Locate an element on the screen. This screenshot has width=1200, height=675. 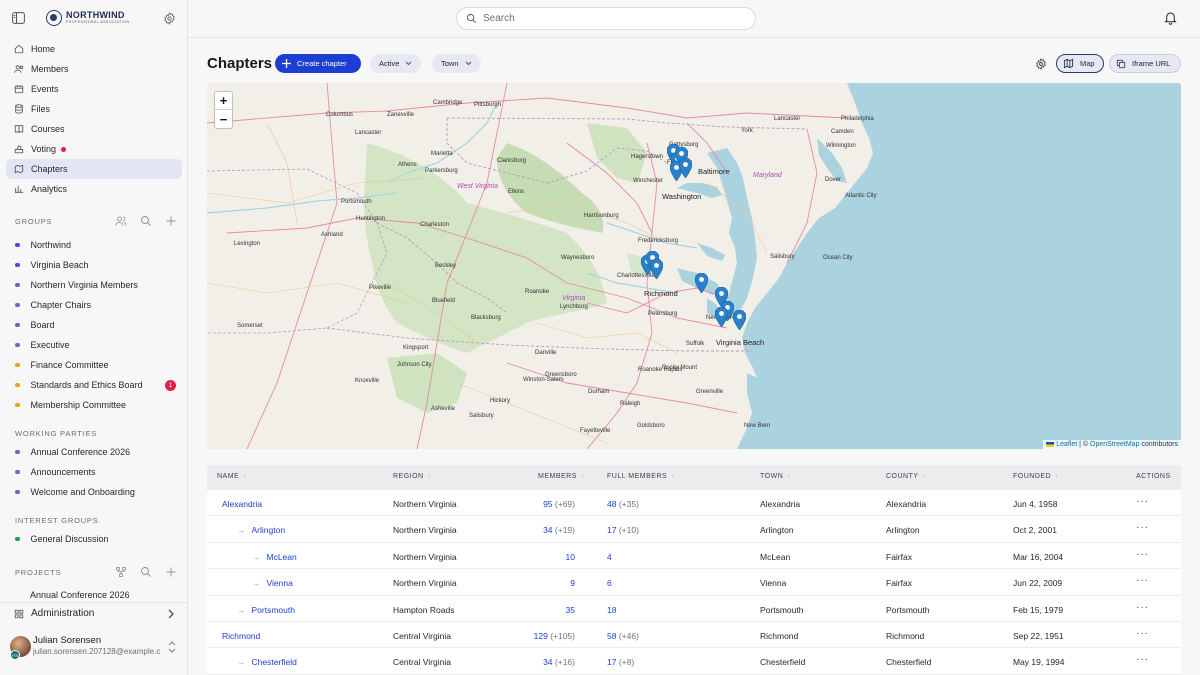
group-item: Welcome and Onboarding is located at coordinates (97, 492).